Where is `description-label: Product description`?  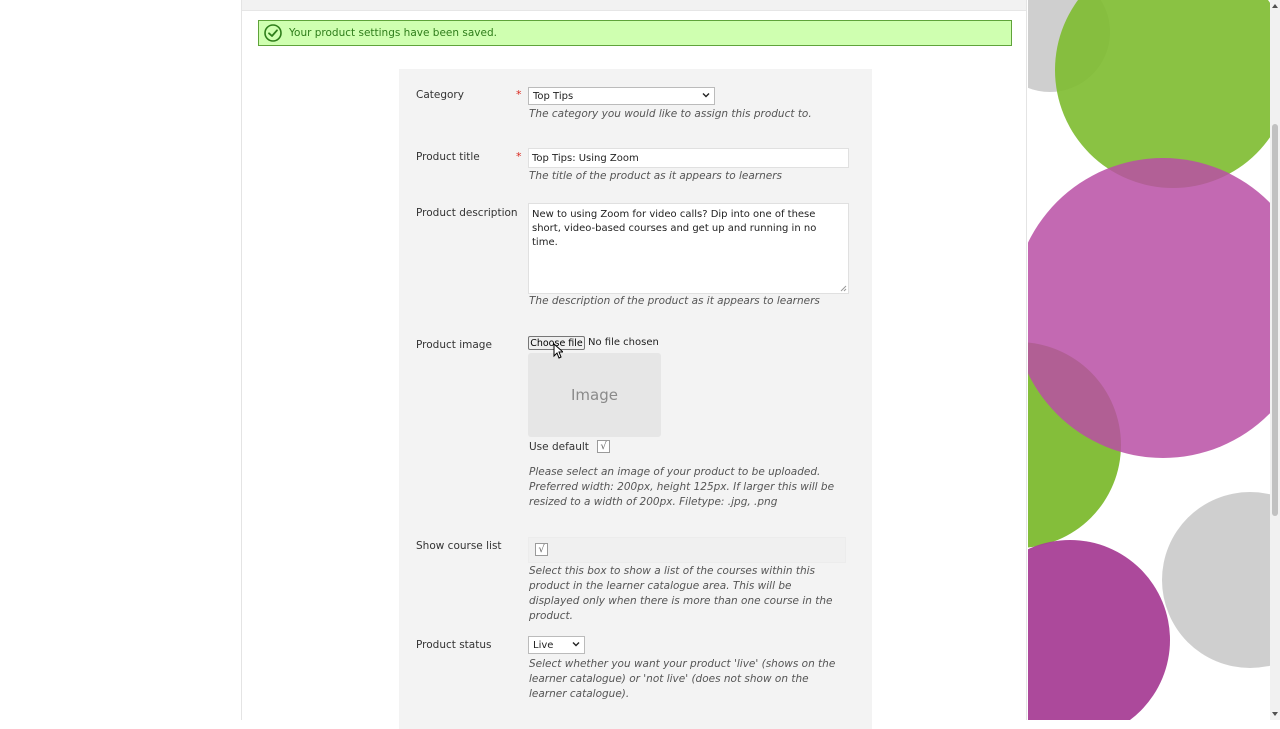
description-label: Product description is located at coordinates (467, 213).